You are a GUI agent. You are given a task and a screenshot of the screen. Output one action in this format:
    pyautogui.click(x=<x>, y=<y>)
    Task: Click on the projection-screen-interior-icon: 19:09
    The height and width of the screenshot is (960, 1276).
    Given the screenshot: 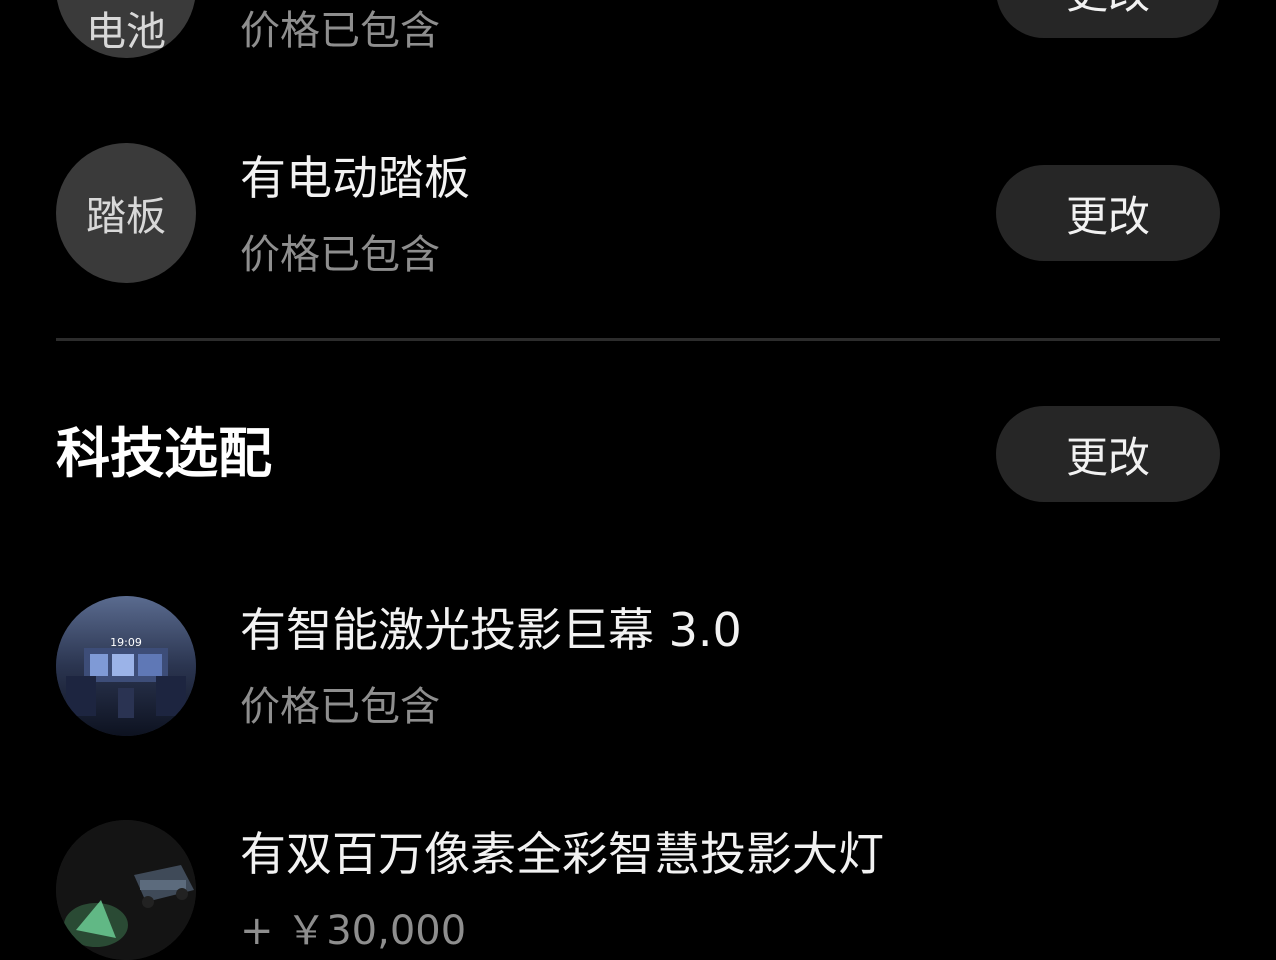 What is the action you would take?
    pyautogui.click(x=126, y=666)
    